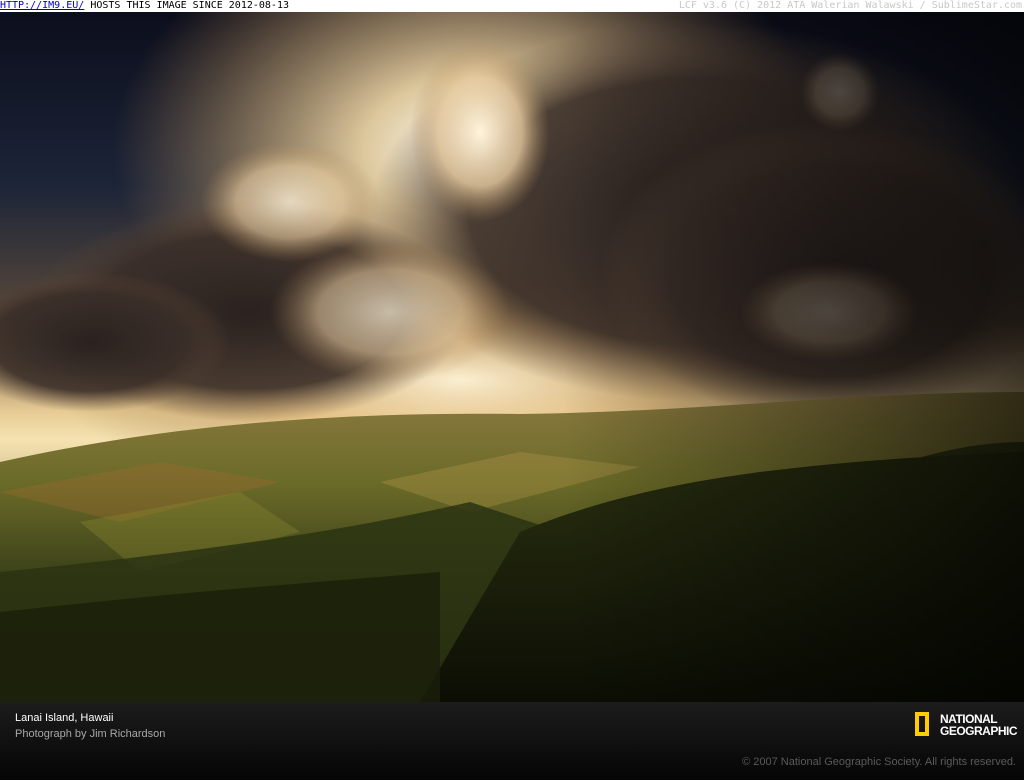 This screenshot has width=1024, height=780. I want to click on im9-link: HTTP://IM9.EU/, so click(42, 5).